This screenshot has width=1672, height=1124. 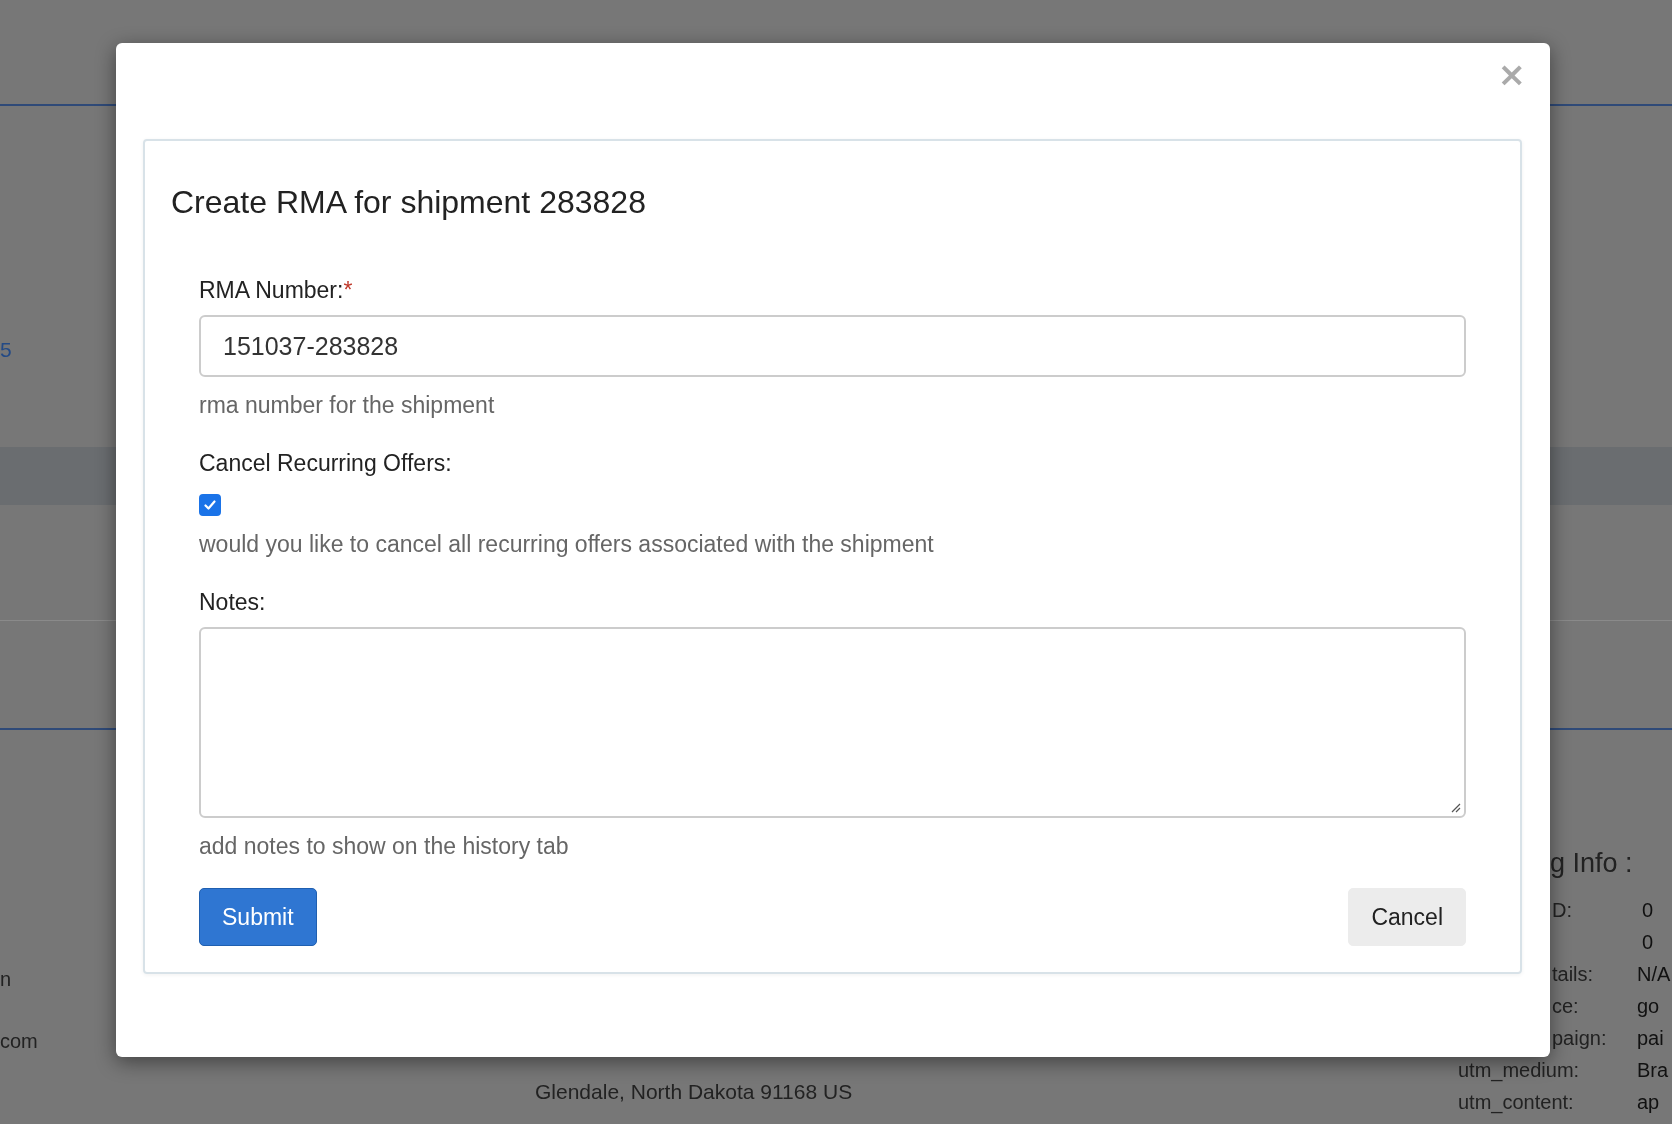 What do you see at coordinates (832, 346) in the screenshot?
I see `input-field: 151037-283828` at bounding box center [832, 346].